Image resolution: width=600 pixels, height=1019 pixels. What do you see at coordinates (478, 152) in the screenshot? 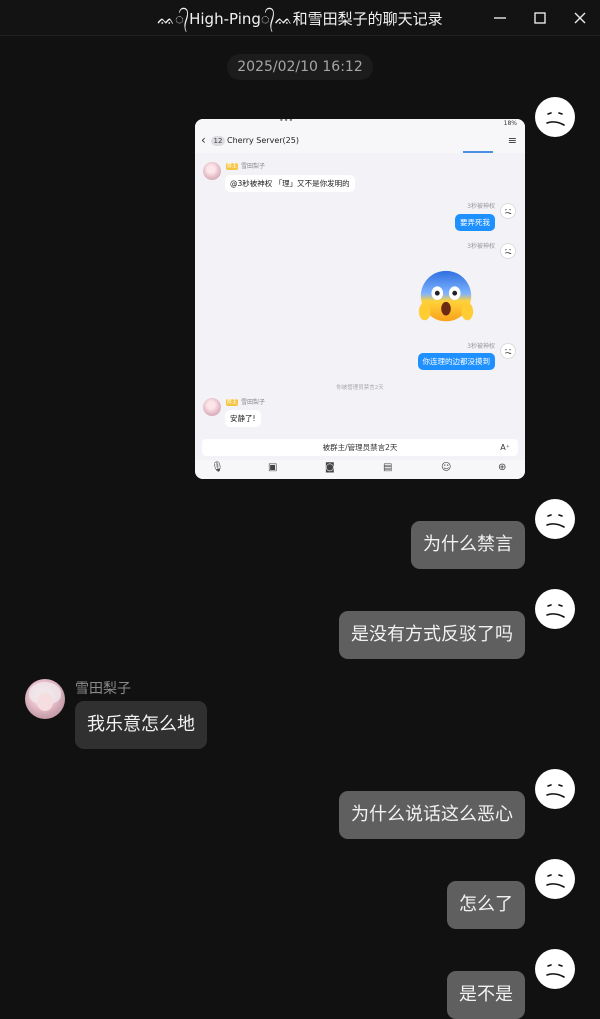
I see `mini-header-accent` at bounding box center [478, 152].